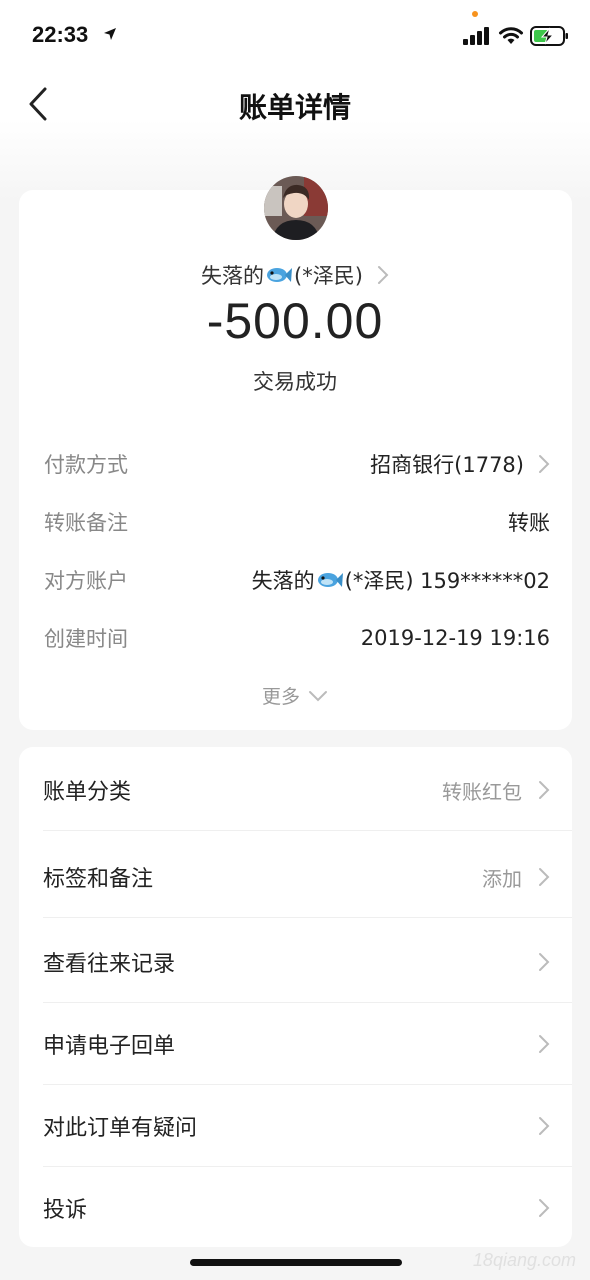 This screenshot has height=1280, width=590. I want to click on payee-link: 失落的 (*泽民), so click(295, 275).